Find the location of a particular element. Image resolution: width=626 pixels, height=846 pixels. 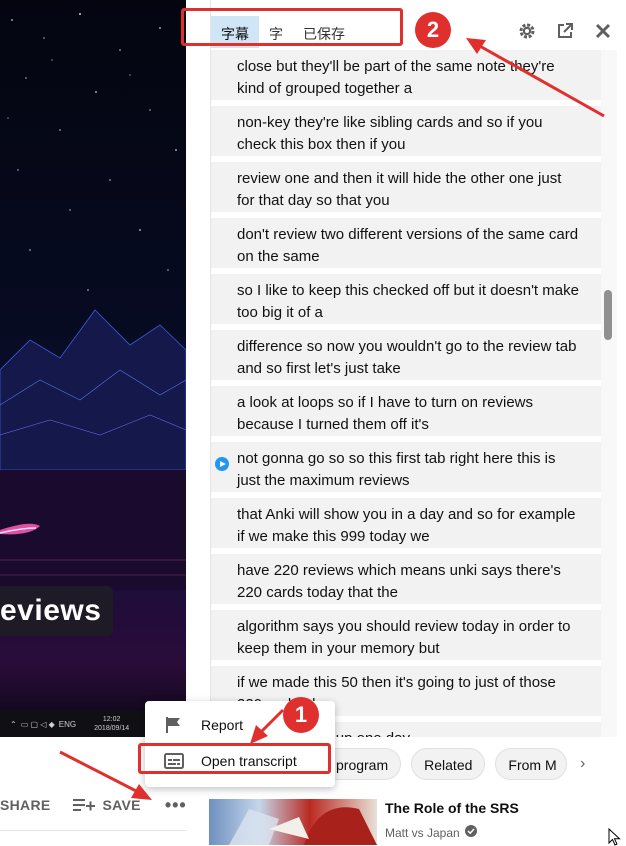

mouse-cursor-icon is located at coordinates (614, 837).